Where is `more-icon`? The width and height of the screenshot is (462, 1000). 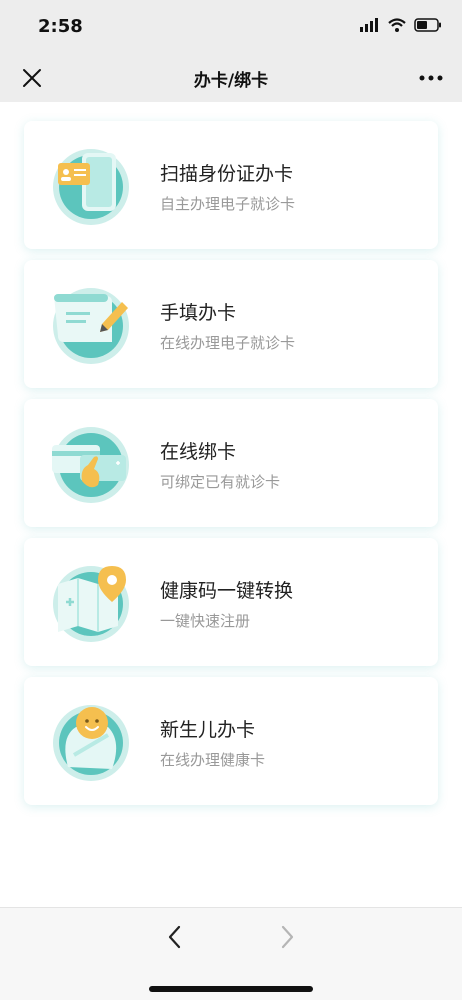
more-icon is located at coordinates (431, 78).